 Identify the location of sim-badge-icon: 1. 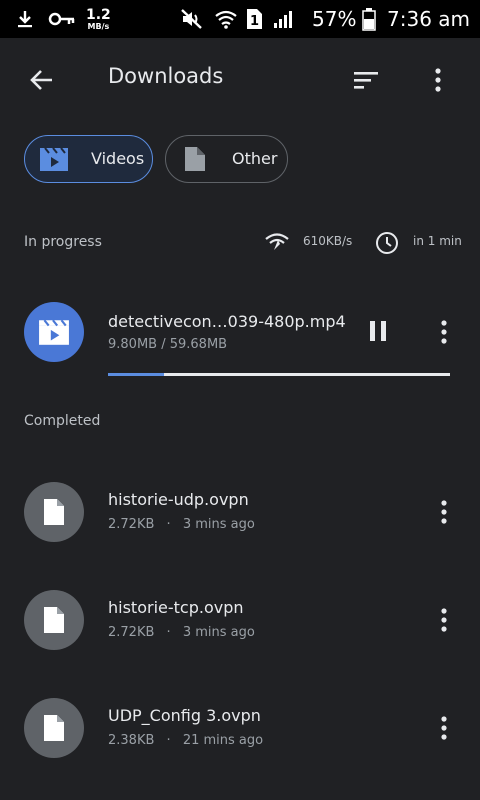
(254, 19).